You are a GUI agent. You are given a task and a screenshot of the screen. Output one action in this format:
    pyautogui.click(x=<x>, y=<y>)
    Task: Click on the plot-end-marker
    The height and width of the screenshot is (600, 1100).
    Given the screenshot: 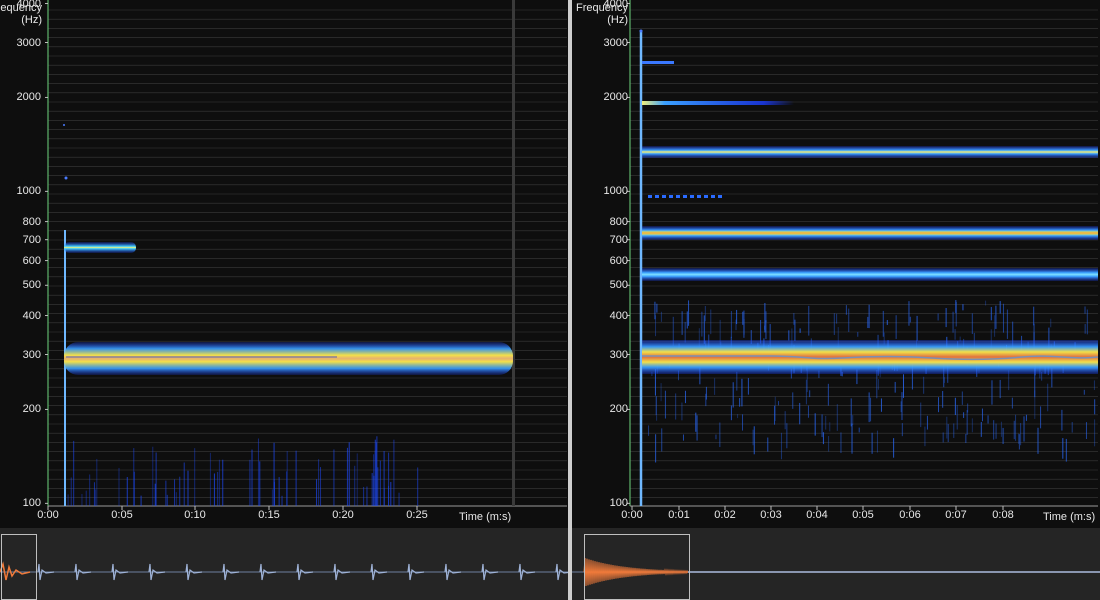 What is the action you would take?
    pyautogui.click(x=513, y=253)
    